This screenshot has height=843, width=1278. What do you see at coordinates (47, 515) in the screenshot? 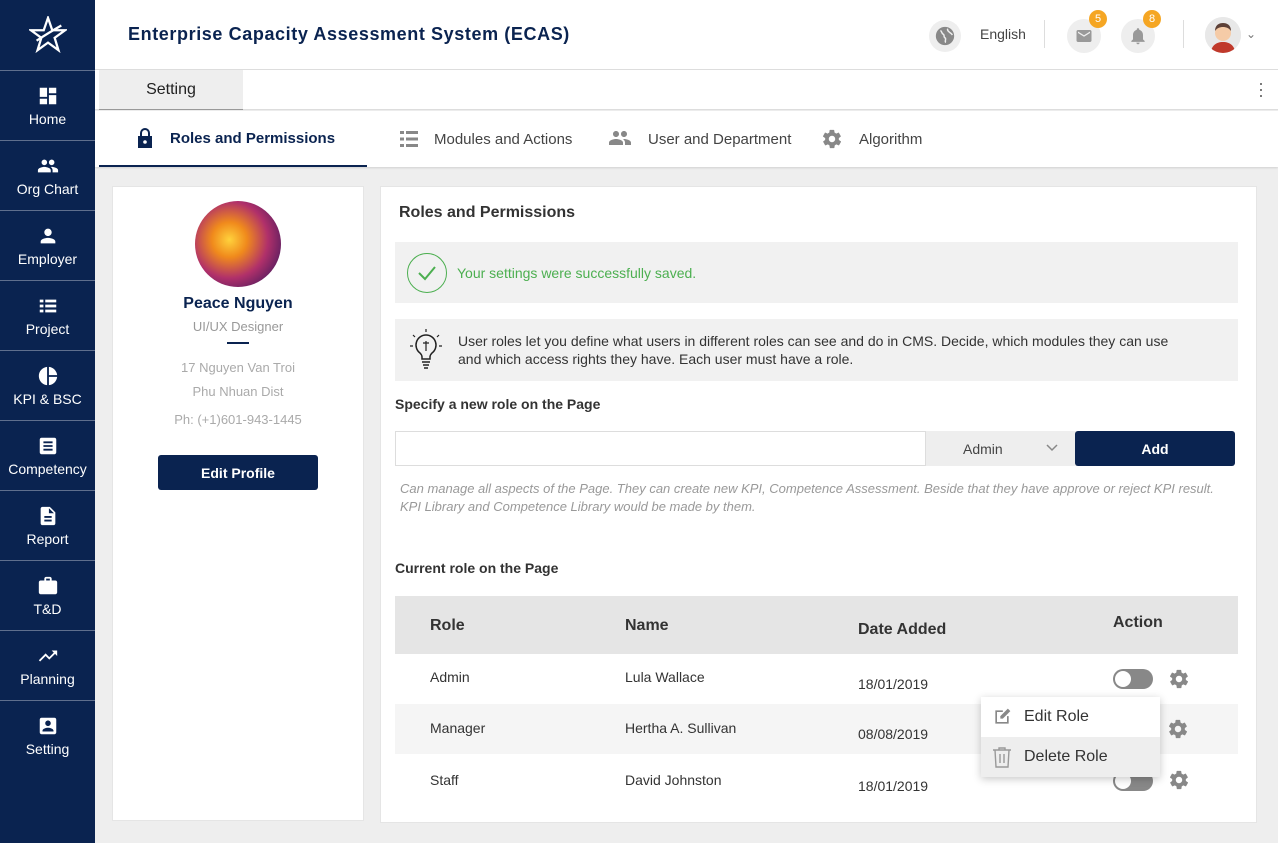
I see `file-icon` at bounding box center [47, 515].